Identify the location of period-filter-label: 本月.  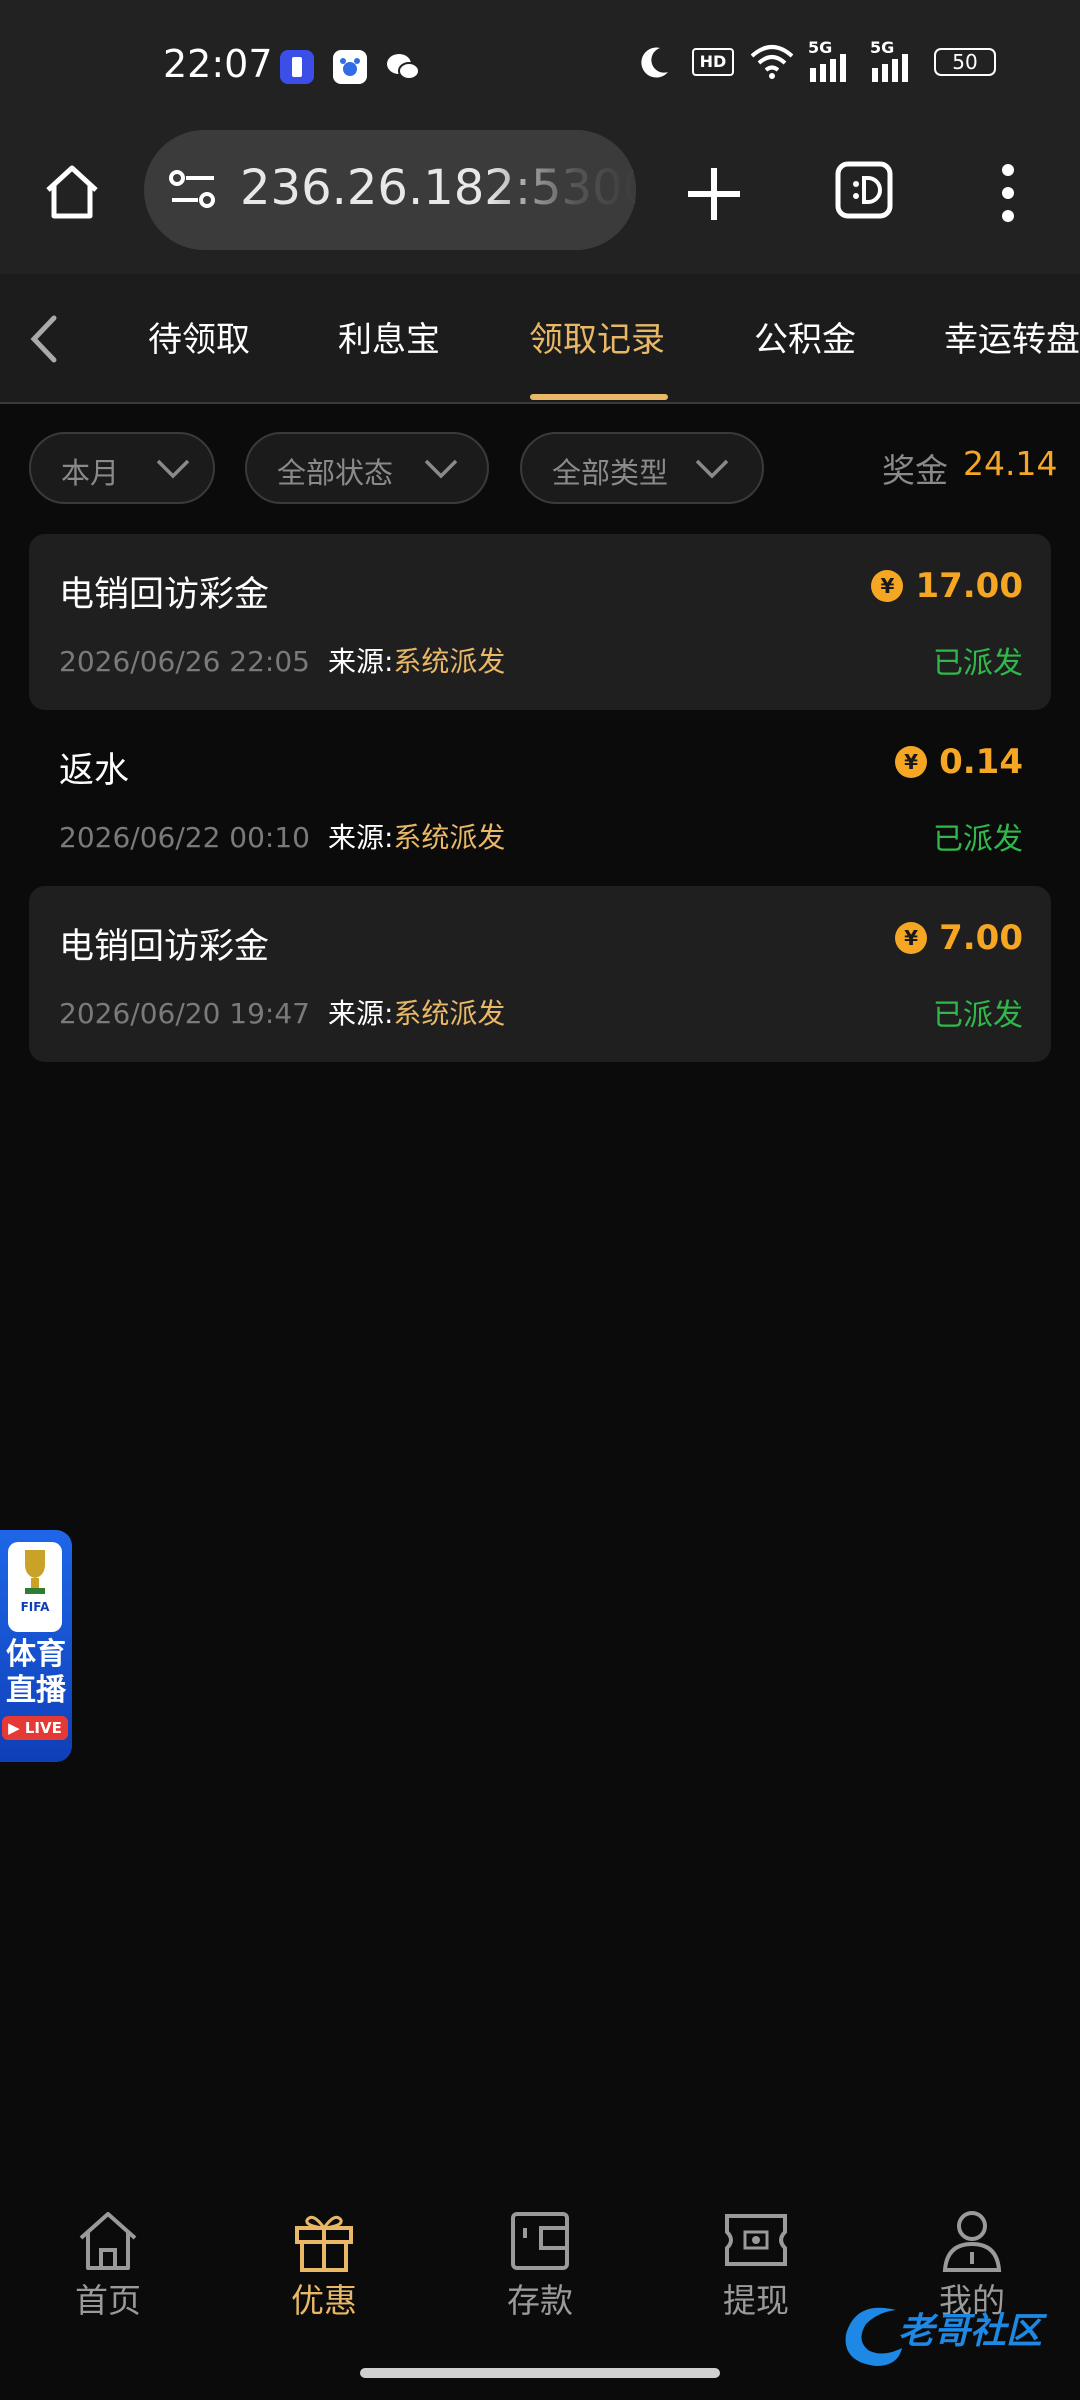
(90, 473).